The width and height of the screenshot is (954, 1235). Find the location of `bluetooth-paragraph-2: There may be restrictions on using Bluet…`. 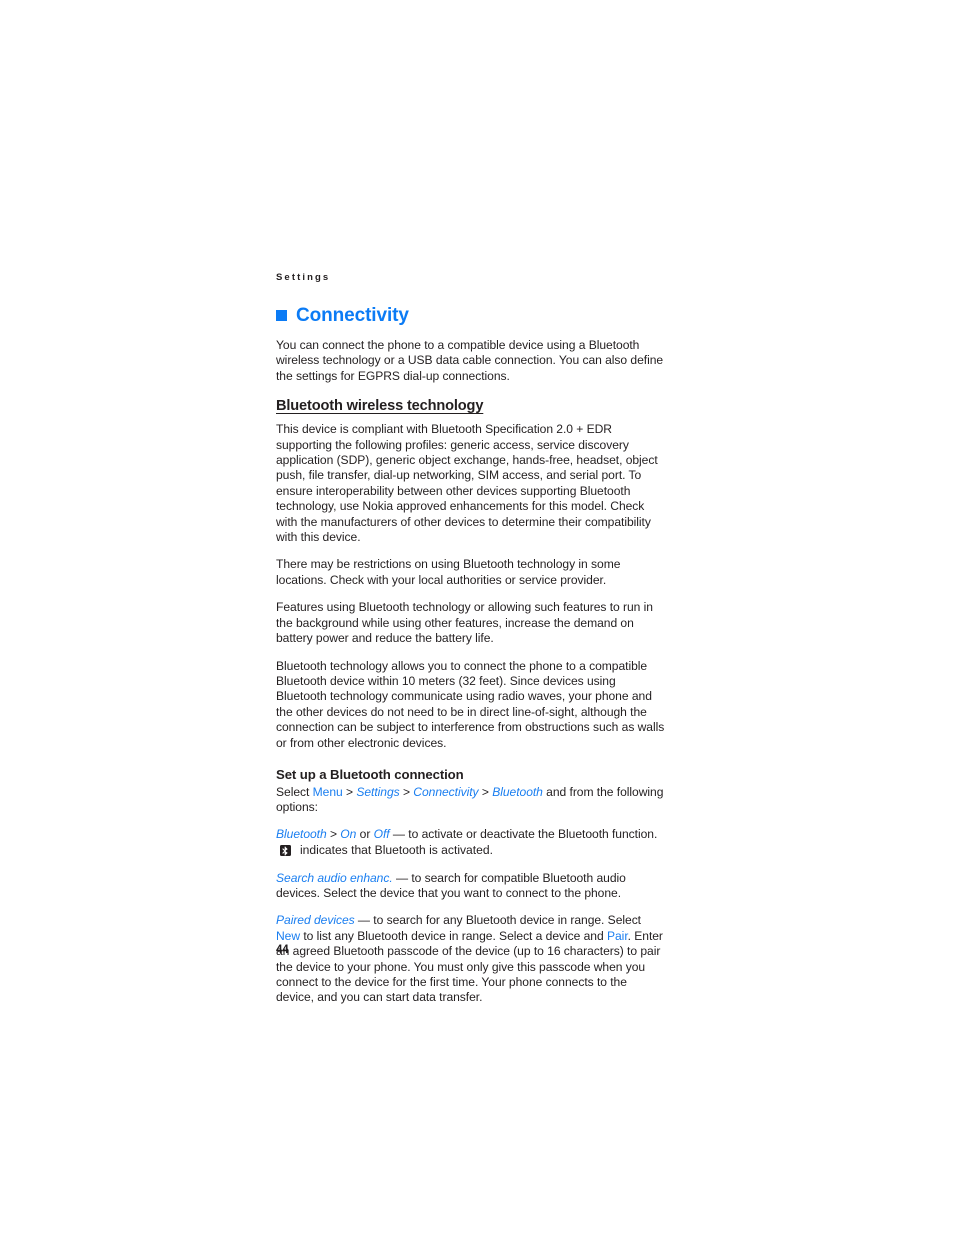

bluetooth-paragraph-2: There may be restrictions on using Bluet… is located at coordinates (448, 572).